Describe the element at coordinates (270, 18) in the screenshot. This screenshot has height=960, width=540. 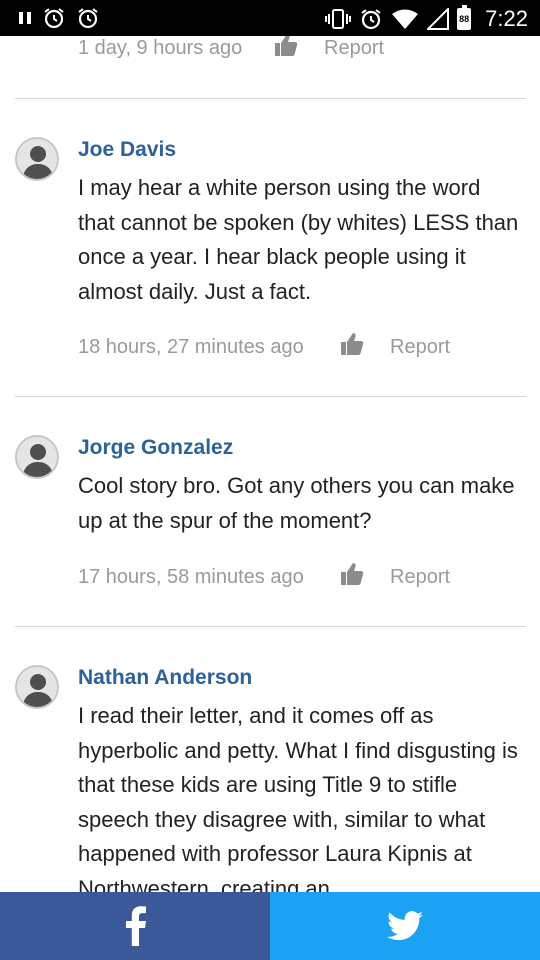
I see `status-bar: 88 7:22` at that location.